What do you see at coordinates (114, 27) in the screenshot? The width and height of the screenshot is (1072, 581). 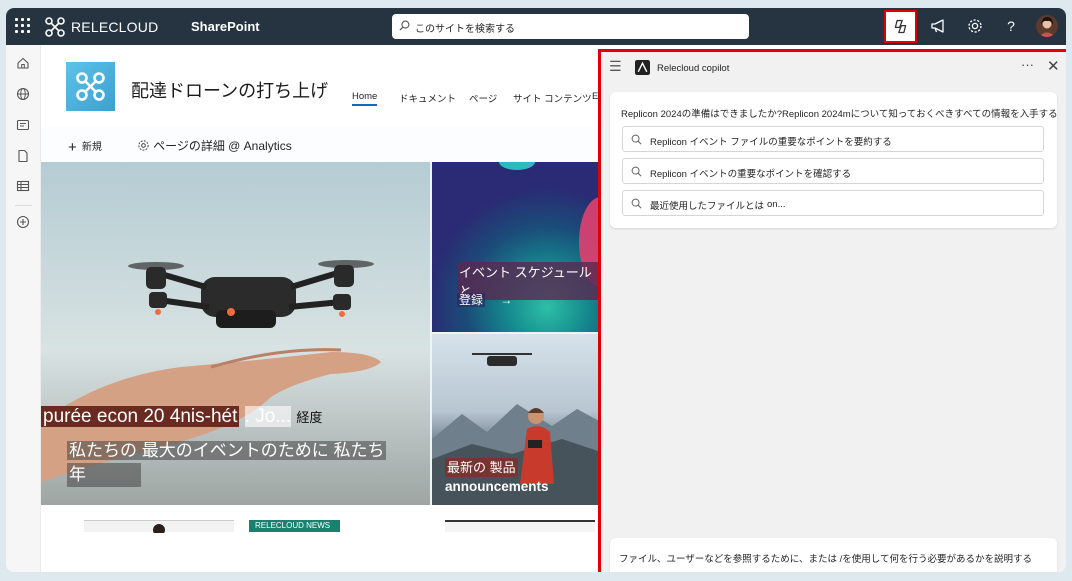 I see `brand-name: RELECLOUD` at bounding box center [114, 27].